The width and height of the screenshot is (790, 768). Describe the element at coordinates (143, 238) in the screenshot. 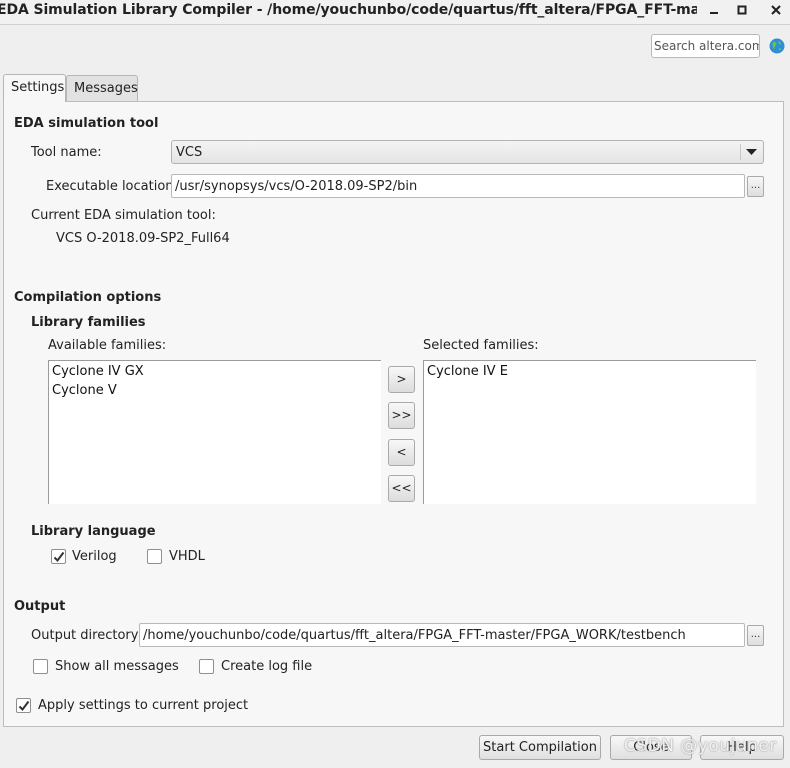

I see `current-tool-value: VCS O-2018.09-SP2_Full64` at that location.